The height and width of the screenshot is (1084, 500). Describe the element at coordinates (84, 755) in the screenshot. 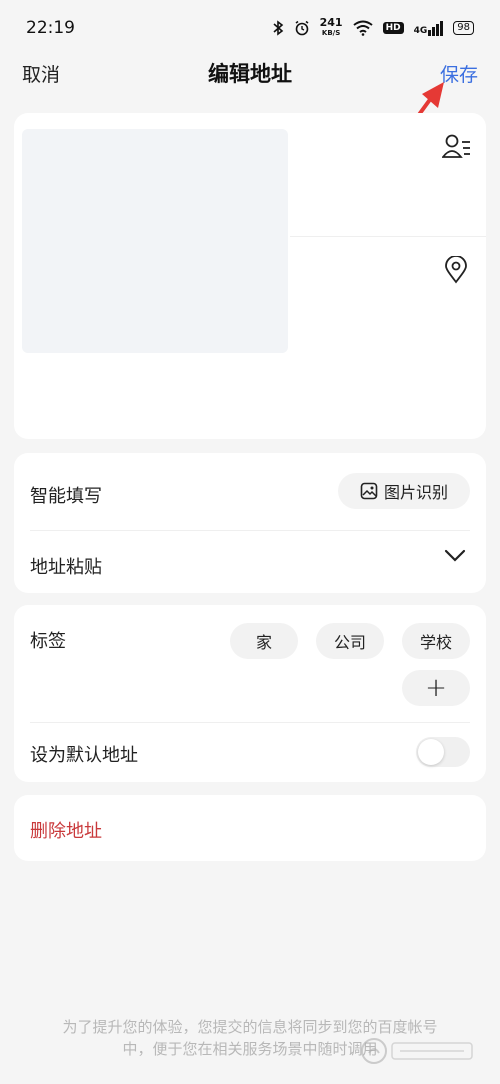

I see `default-address-label: 设为默认地址` at that location.